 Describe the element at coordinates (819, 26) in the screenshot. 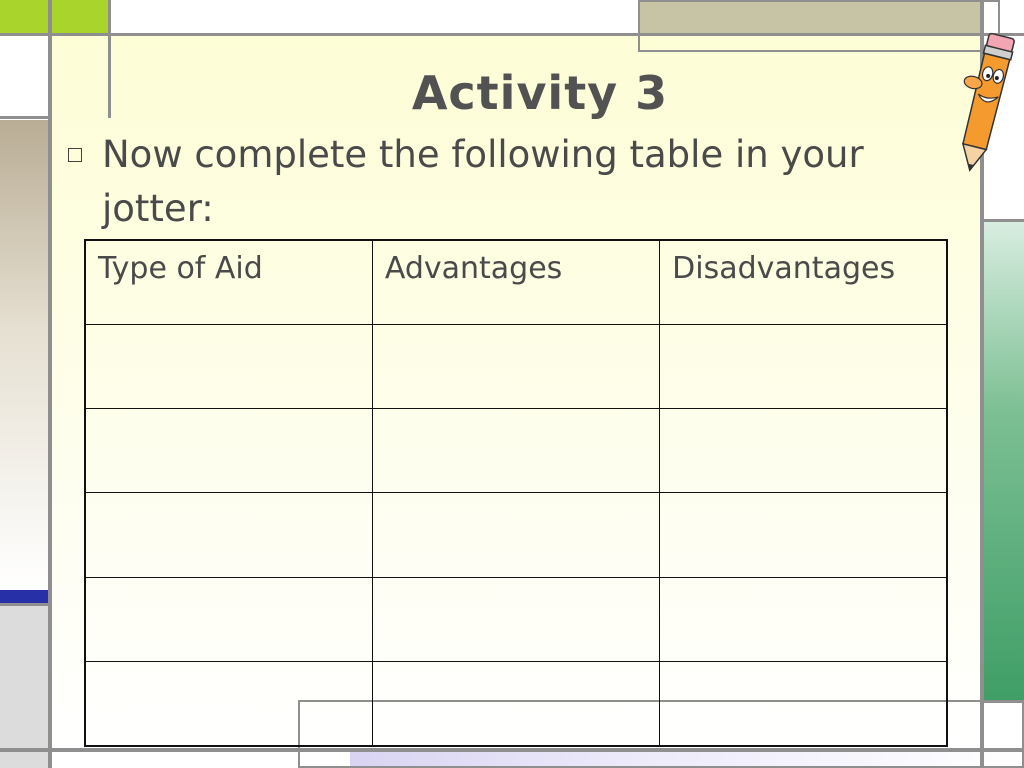

I see `frame-box-top-right` at that location.